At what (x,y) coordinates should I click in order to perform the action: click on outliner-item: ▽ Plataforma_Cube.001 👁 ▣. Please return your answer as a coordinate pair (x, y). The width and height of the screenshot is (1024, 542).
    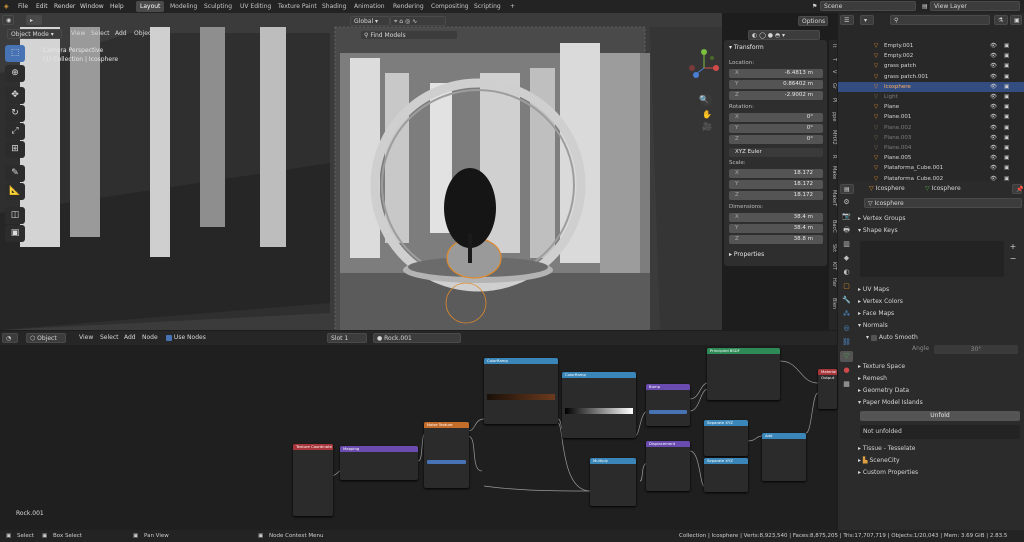
    Looking at the image, I should click on (931, 168).